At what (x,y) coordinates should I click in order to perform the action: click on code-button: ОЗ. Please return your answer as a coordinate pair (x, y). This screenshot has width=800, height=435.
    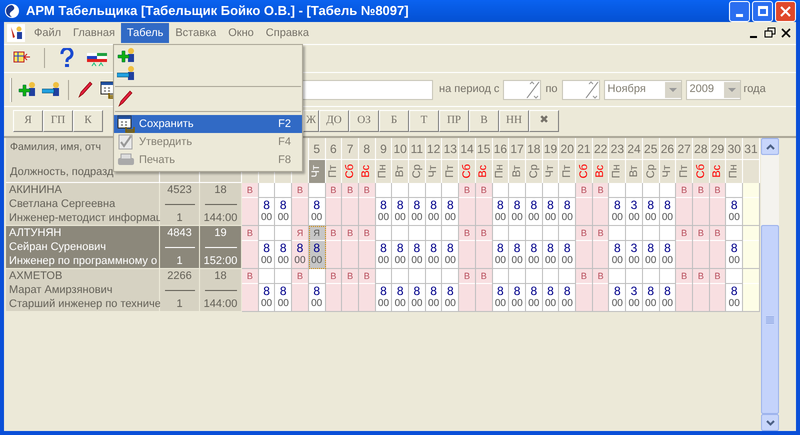
    Looking at the image, I should click on (364, 121).